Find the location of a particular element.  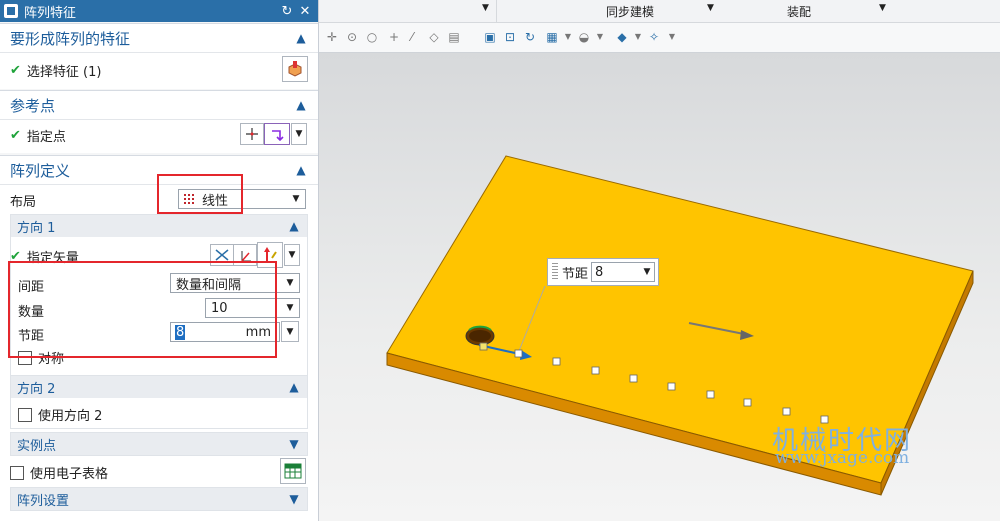

feature-cube-icon is located at coordinates (295, 69).